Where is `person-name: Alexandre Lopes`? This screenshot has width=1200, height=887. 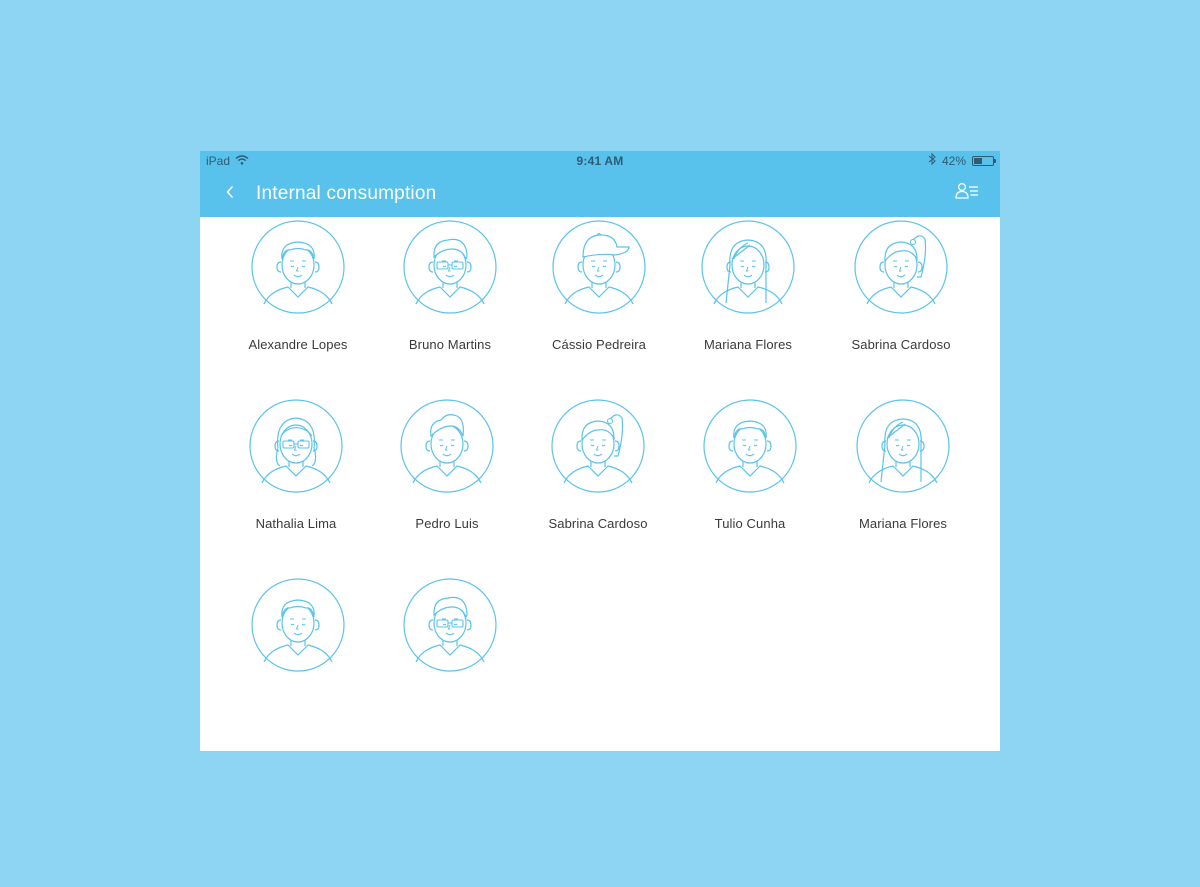 person-name: Alexandre Lopes is located at coordinates (298, 344).